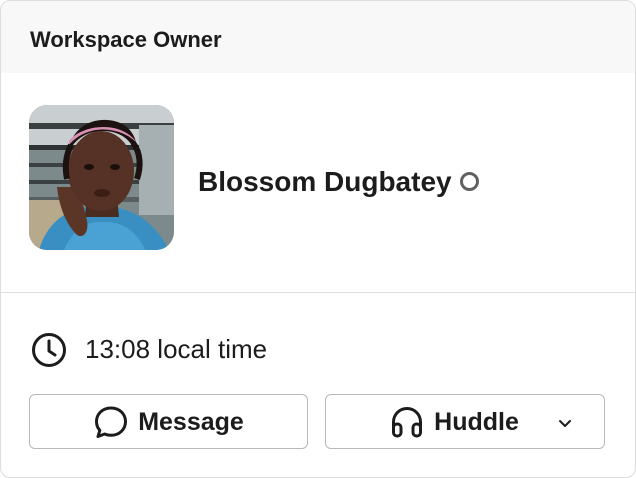  I want to click on avatar, so click(101, 177).